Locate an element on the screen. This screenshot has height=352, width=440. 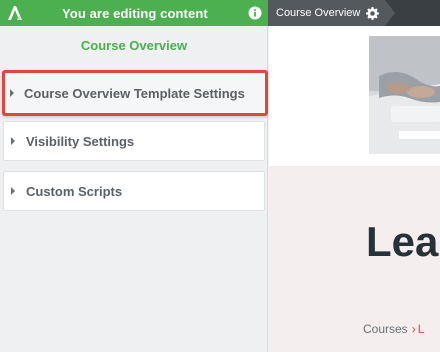
course-title: Lea is located at coordinates (402, 241).